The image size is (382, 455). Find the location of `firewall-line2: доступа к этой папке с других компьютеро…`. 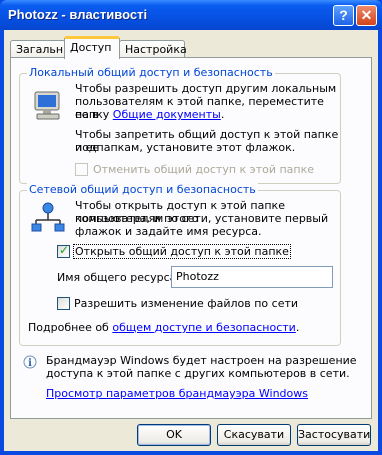

firewall-line2: доступа к этой папке с других компьютеро… is located at coordinates (198, 373).